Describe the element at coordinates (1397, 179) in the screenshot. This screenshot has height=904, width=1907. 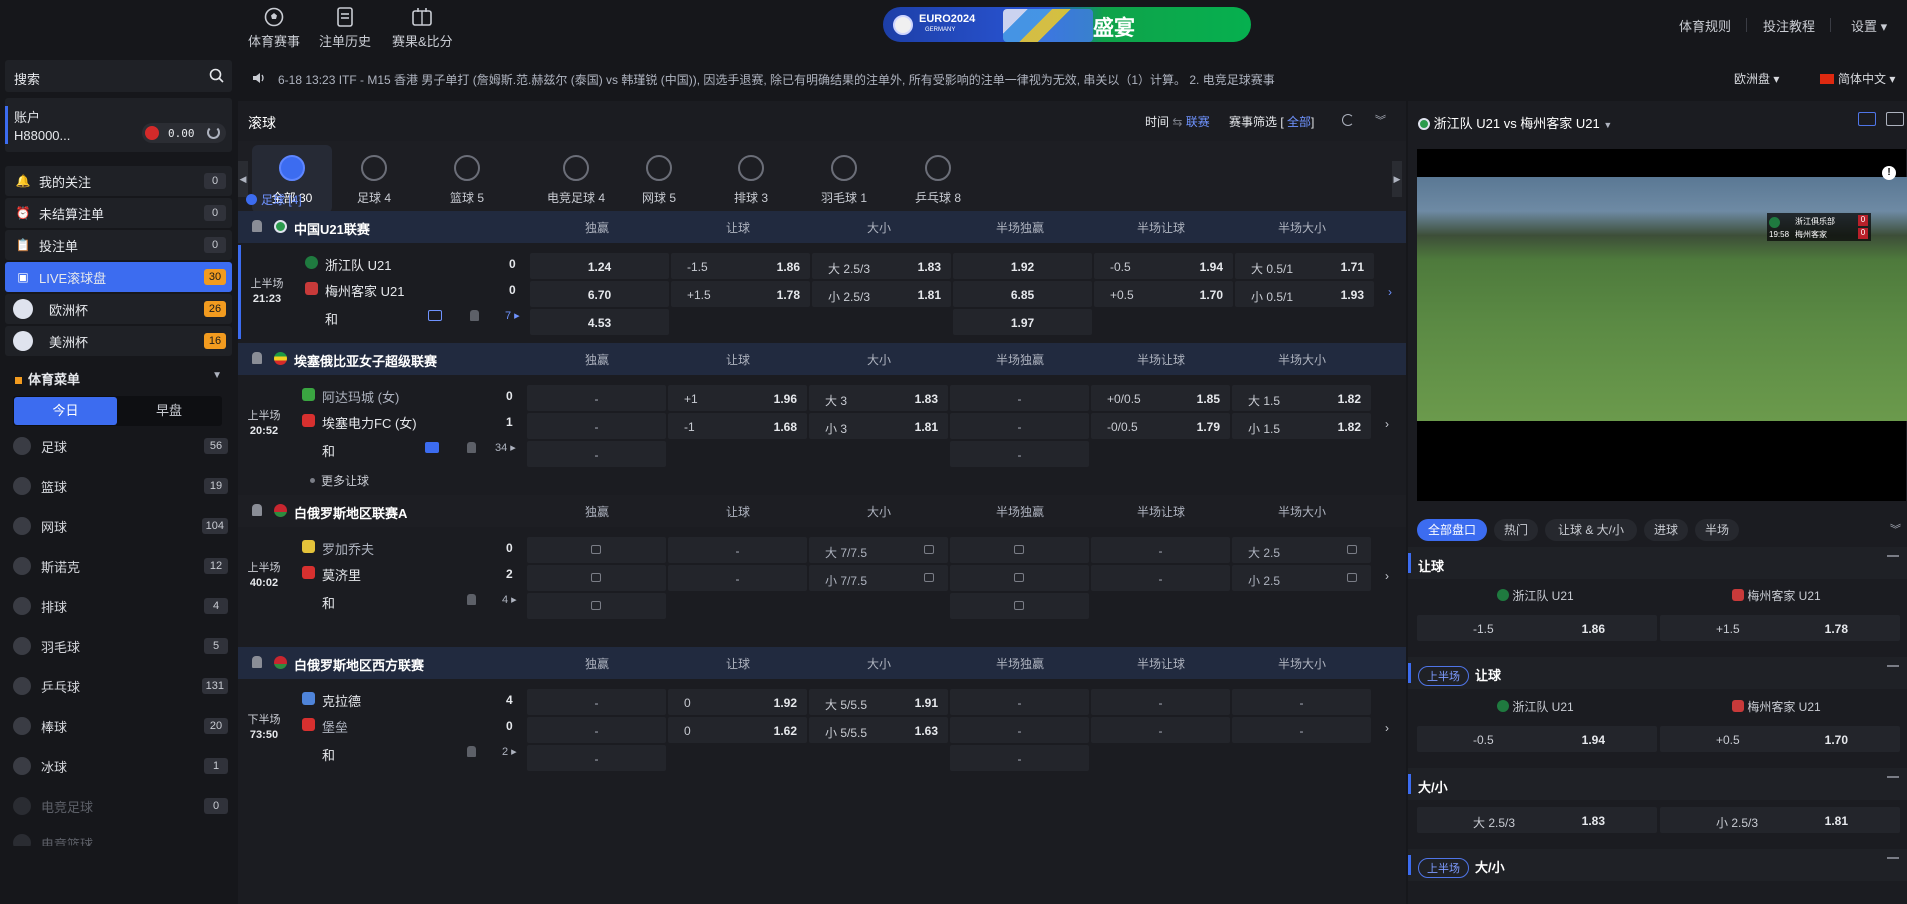
I see `scroll-right-button: ▶` at that location.